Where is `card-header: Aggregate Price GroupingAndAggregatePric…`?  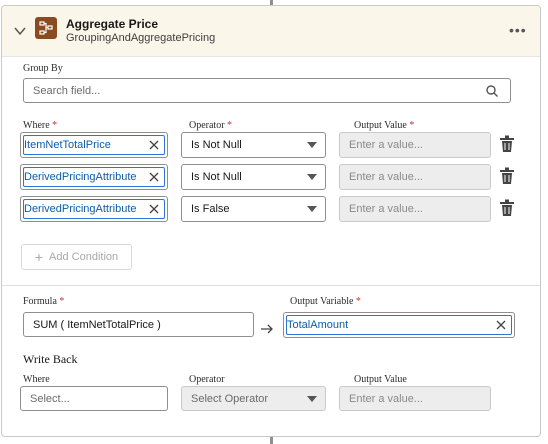
card-header: Aggregate Price GroupingAndAggregatePric… is located at coordinates (271, 31).